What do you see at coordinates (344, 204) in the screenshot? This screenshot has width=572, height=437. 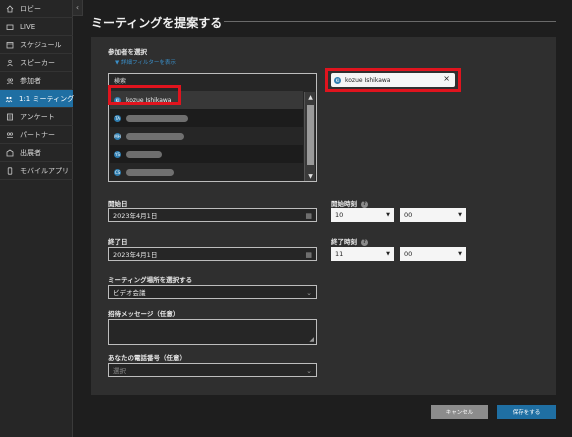 I see `start-time-label-text: 開始時刻` at bounding box center [344, 204].